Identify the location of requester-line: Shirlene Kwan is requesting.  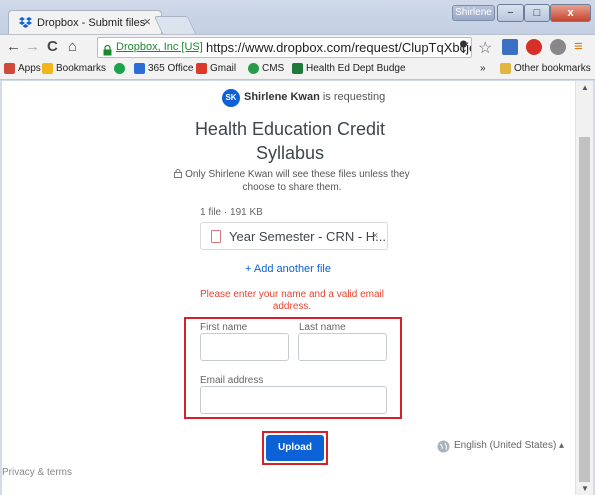
(314, 97).